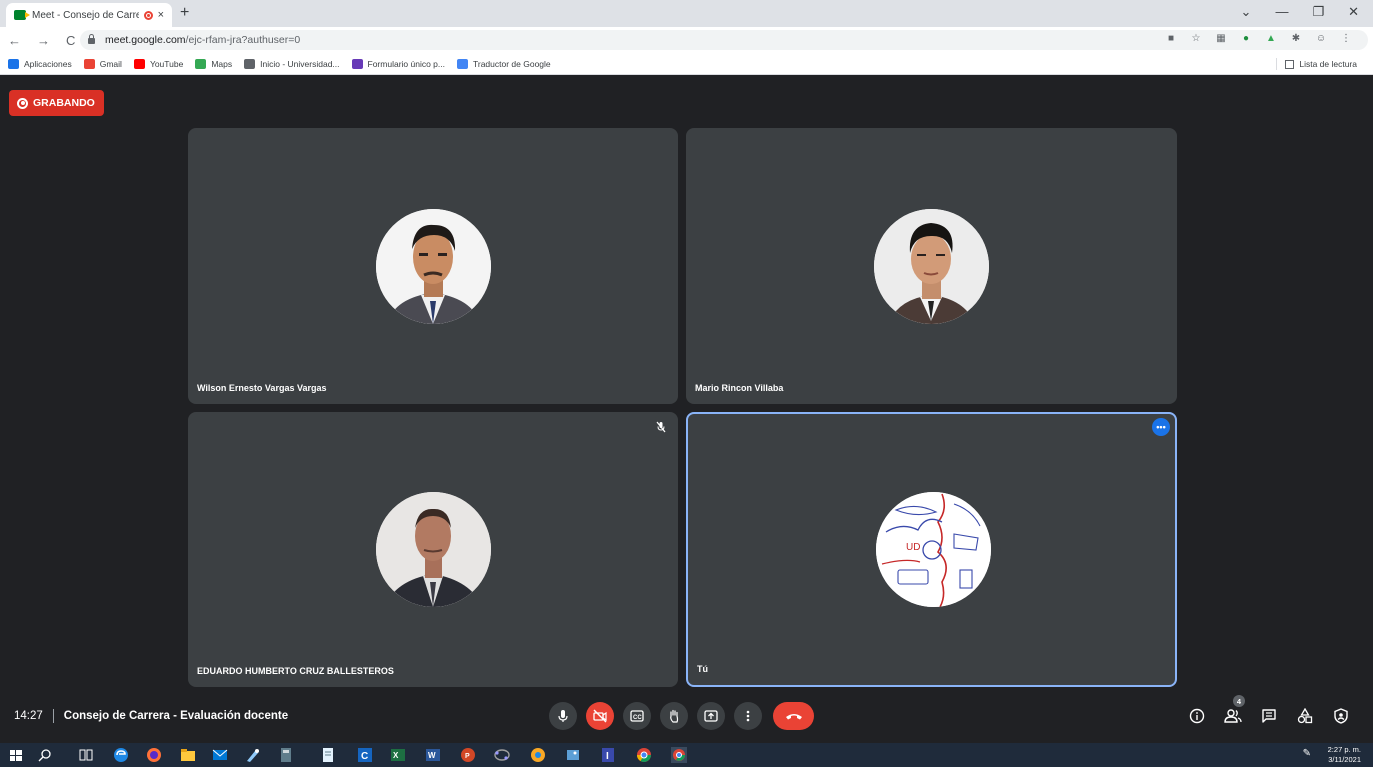 Image resolution: width=1373 pixels, height=767 pixels. Describe the element at coordinates (262, 388) in the screenshot. I see `participant-name: Wilson Ernesto Vargas Vargas` at that location.